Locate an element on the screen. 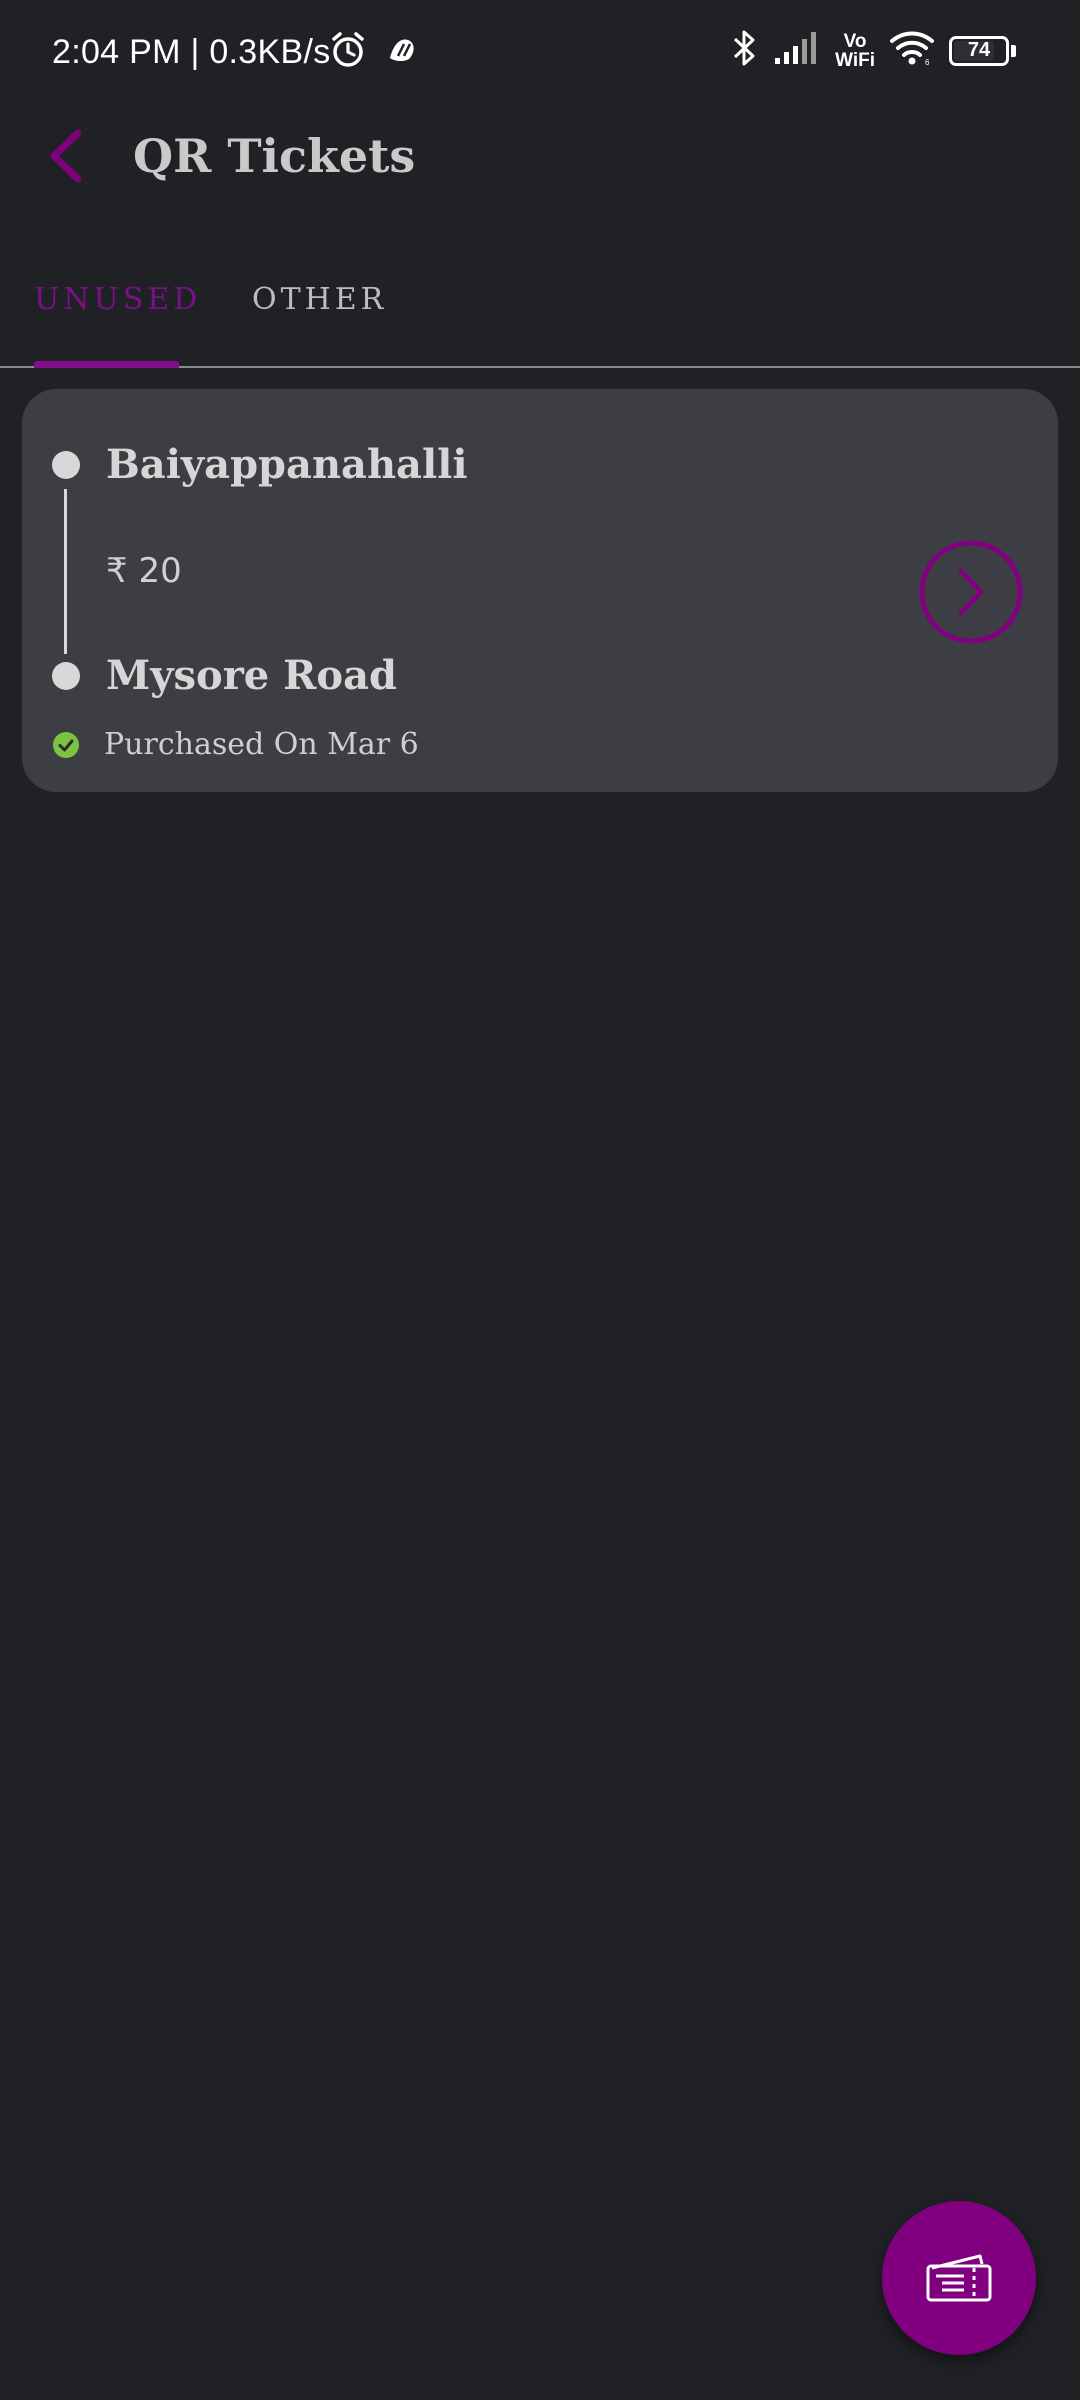 This screenshot has height=2400, width=1080. status-right-icons: Vo WiFi 6 74 is located at coordinates (872, 50).